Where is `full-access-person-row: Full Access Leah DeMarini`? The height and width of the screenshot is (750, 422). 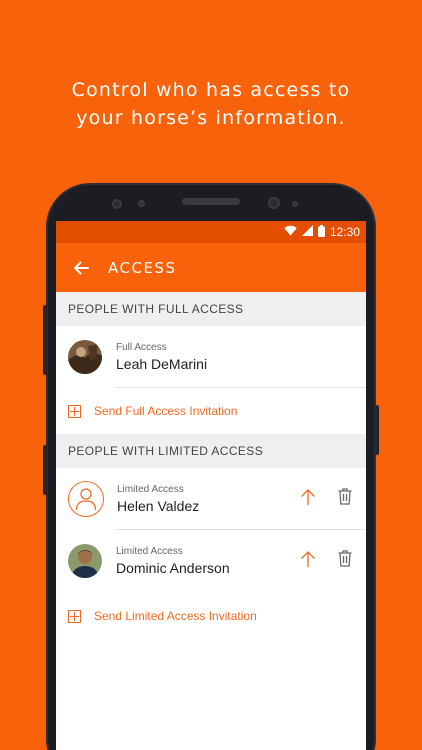 full-access-person-row: Full Access Leah DeMarini is located at coordinates (211, 357).